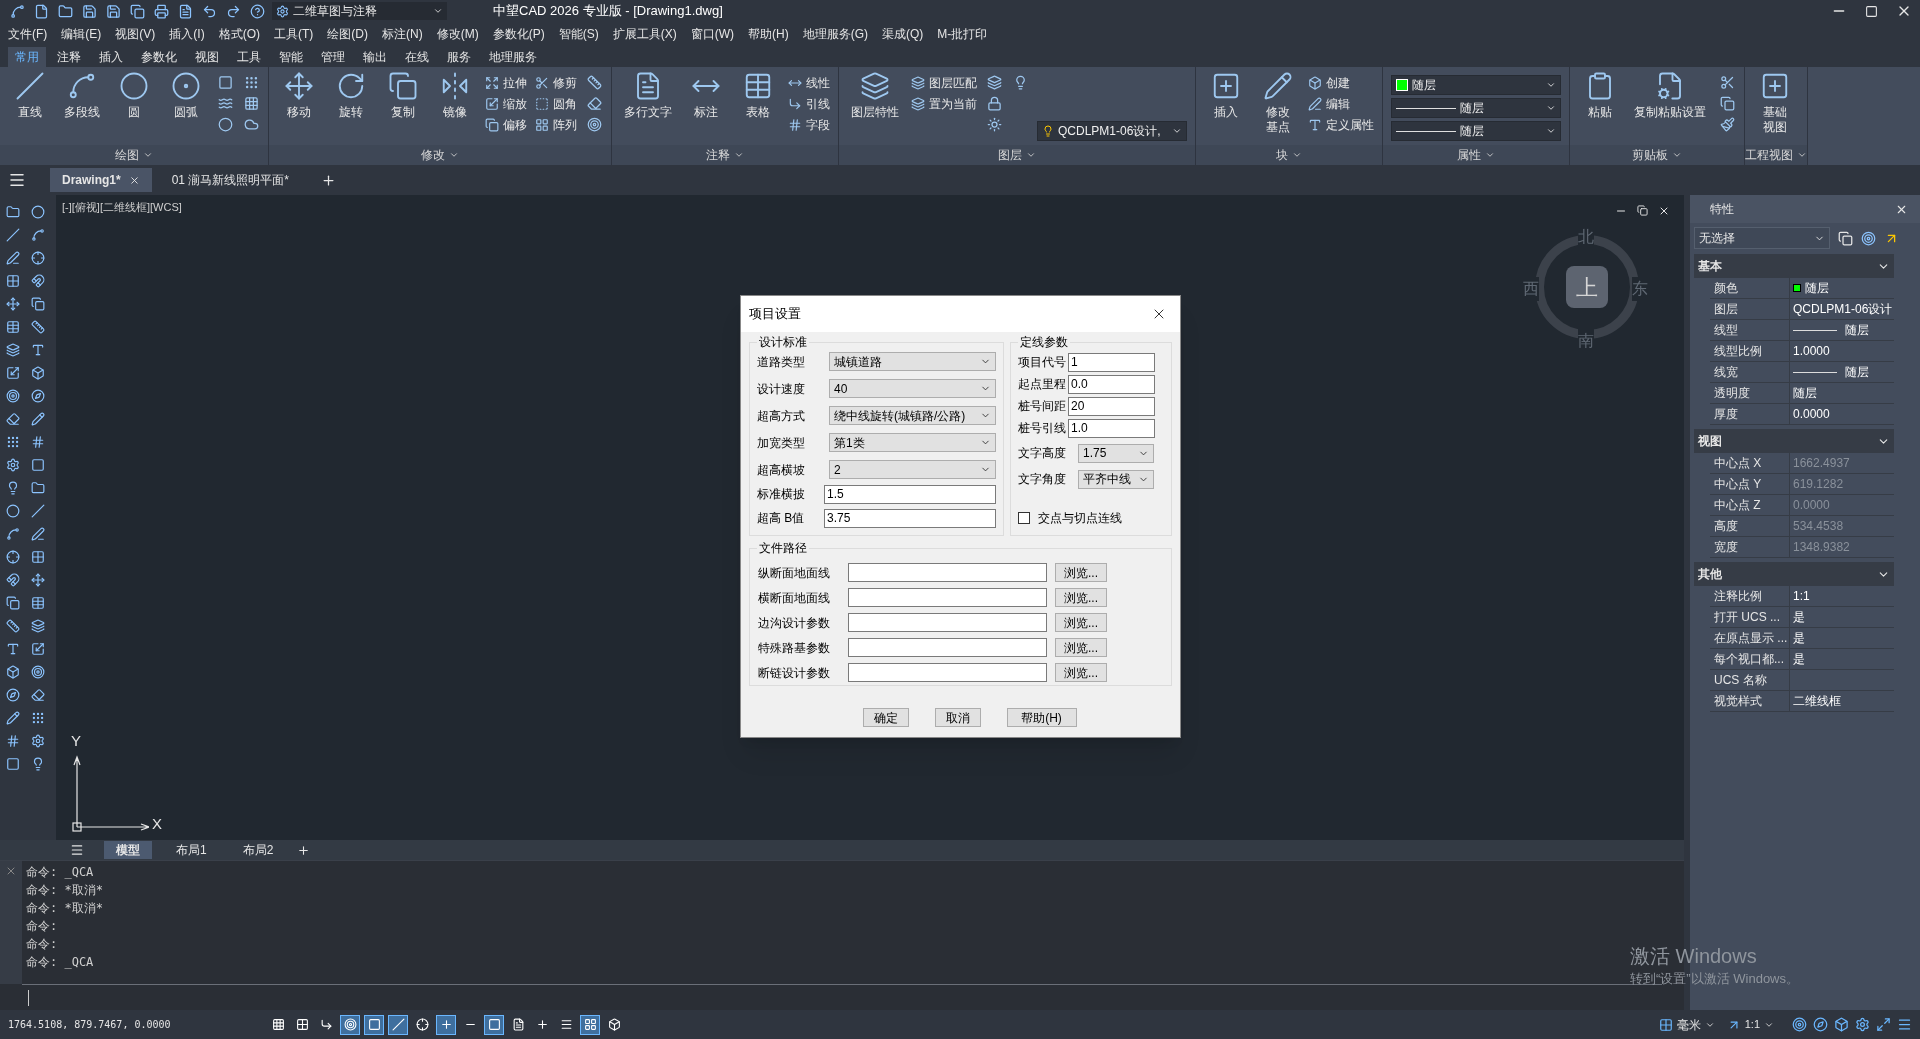  Describe the element at coordinates (1116, 479) in the screenshot. I see `dropdown-field: 平齐中线` at that location.